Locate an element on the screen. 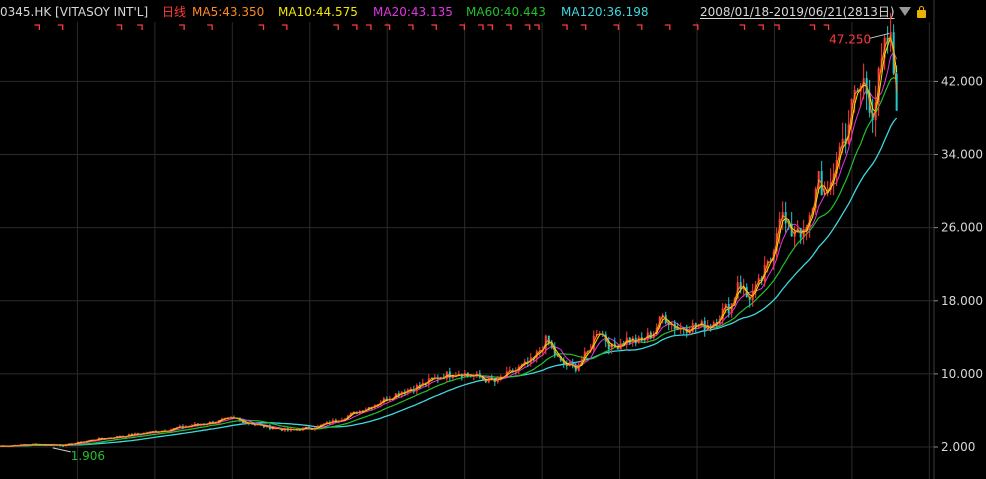 The width and height of the screenshot is (986, 479). y-tick-label-2: 18.000 is located at coordinates (962, 301).